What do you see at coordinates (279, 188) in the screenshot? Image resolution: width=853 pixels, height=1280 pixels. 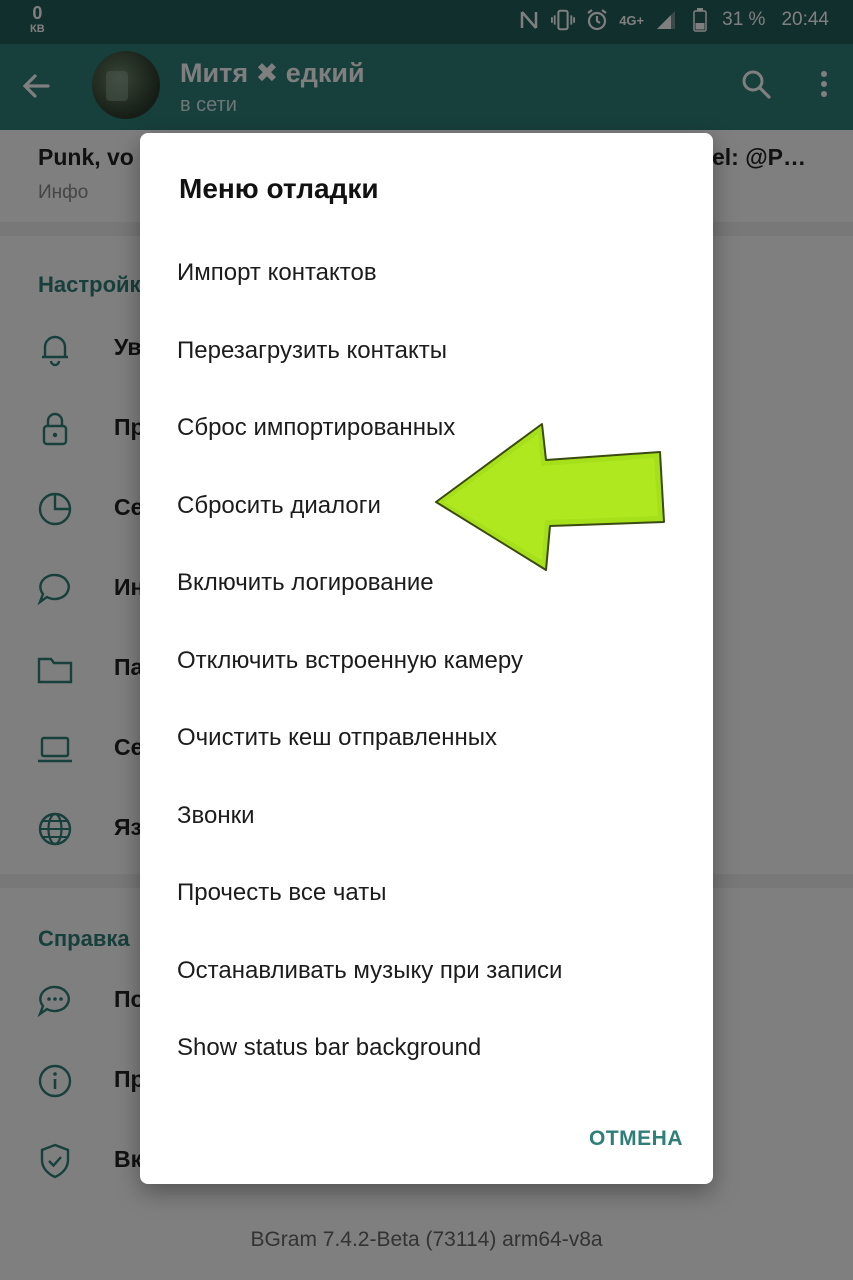 I see `dialog-title: Меню отладки` at bounding box center [279, 188].